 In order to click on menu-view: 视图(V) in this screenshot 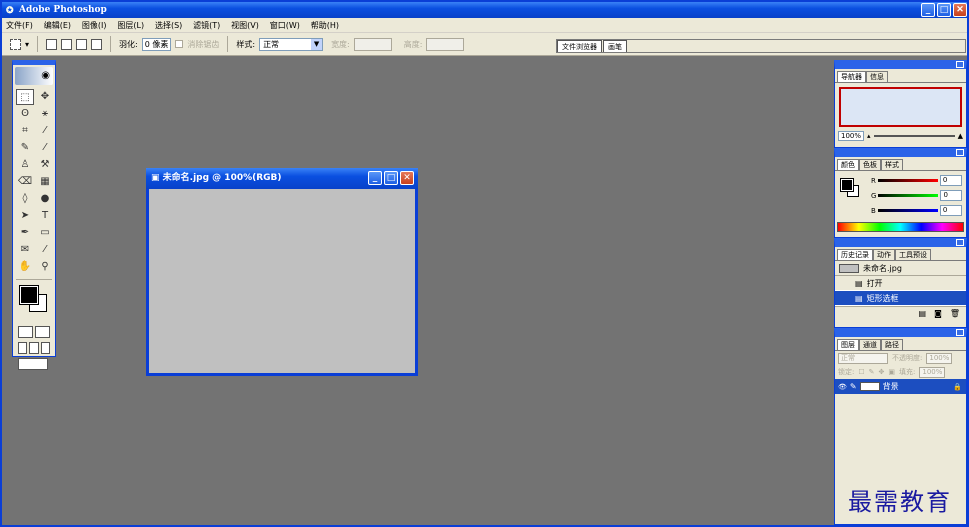, I will do `click(245, 25)`.